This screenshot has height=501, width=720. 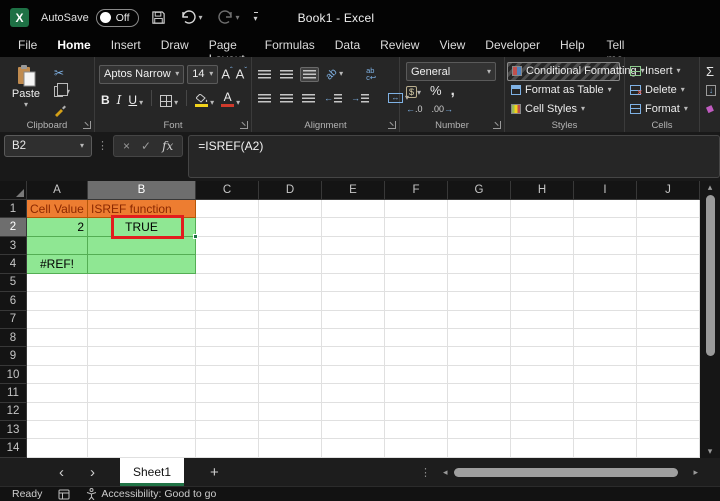 I want to click on row-header-6: 6, so click(x=13, y=301).